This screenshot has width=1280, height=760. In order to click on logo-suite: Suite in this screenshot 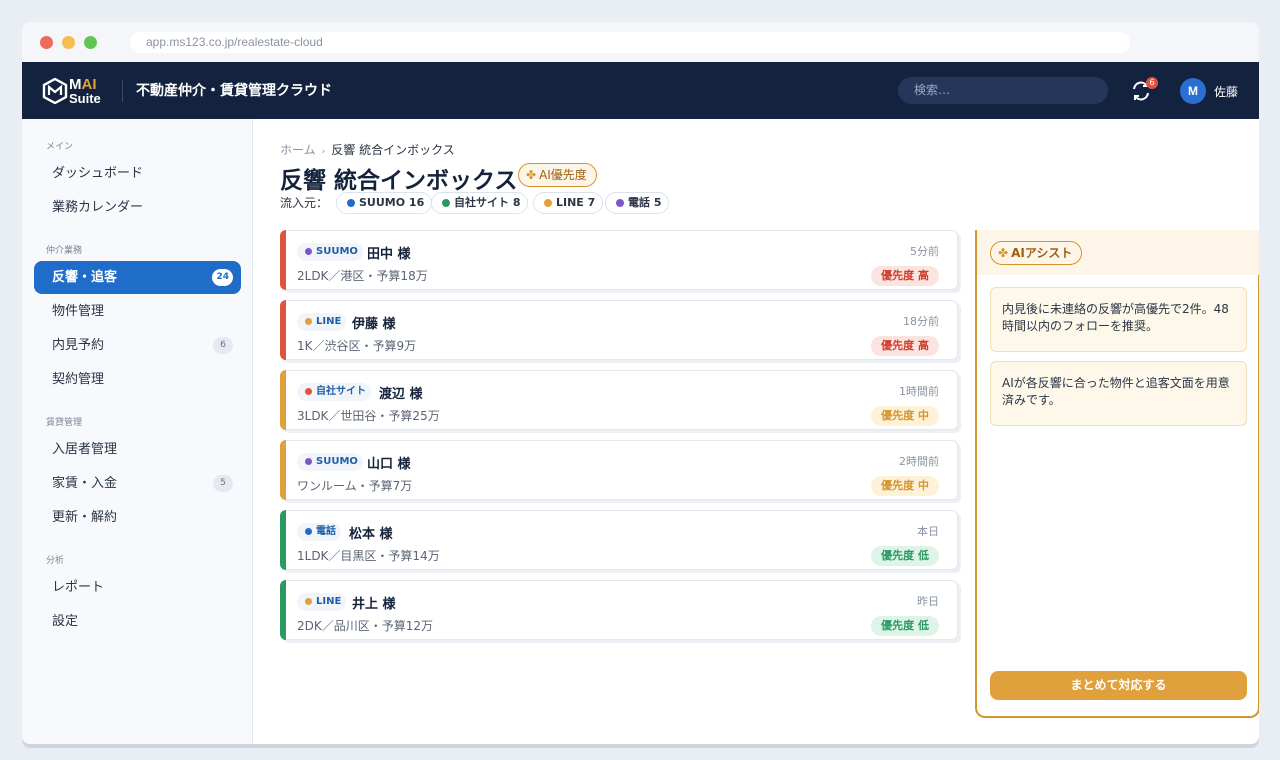, I will do `click(85, 98)`.